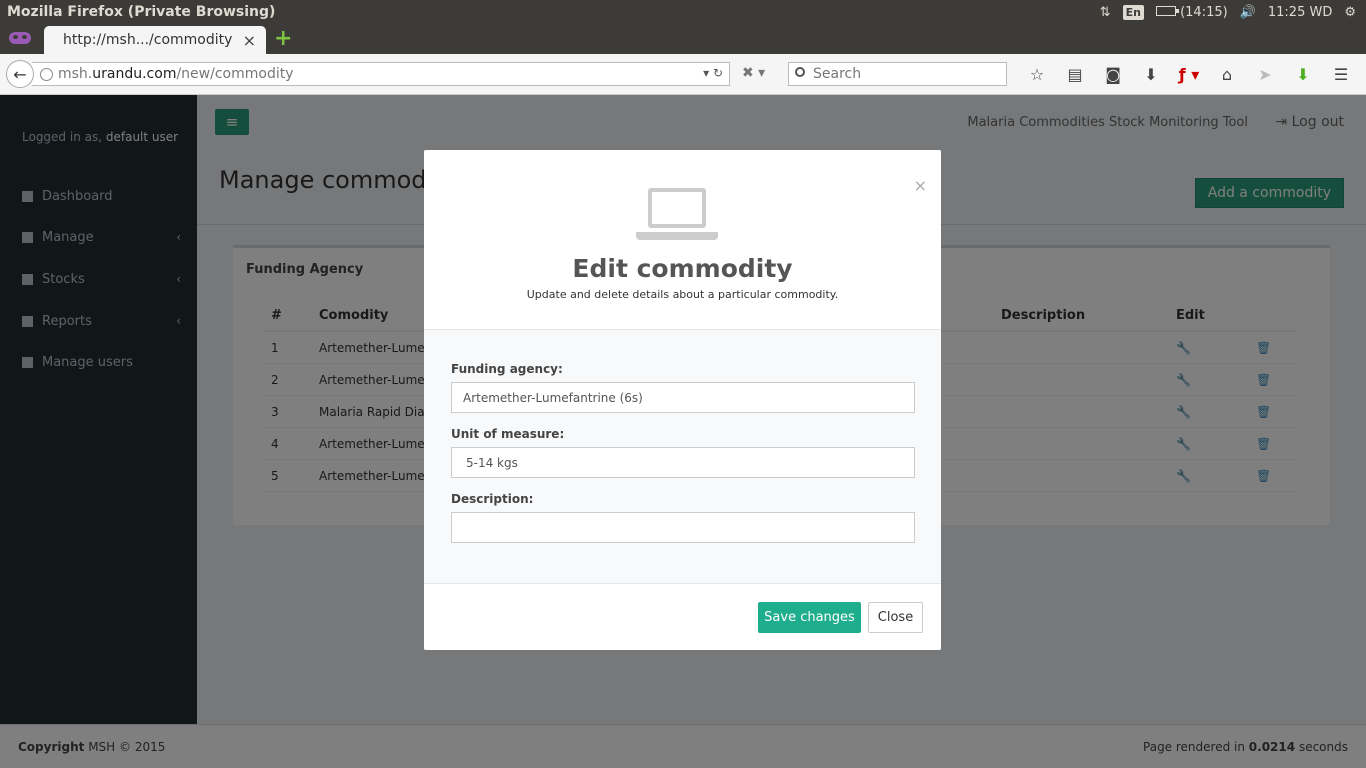  What do you see at coordinates (508, 434) in the screenshot?
I see `unit-of-measure-label: Unit of measure:` at bounding box center [508, 434].